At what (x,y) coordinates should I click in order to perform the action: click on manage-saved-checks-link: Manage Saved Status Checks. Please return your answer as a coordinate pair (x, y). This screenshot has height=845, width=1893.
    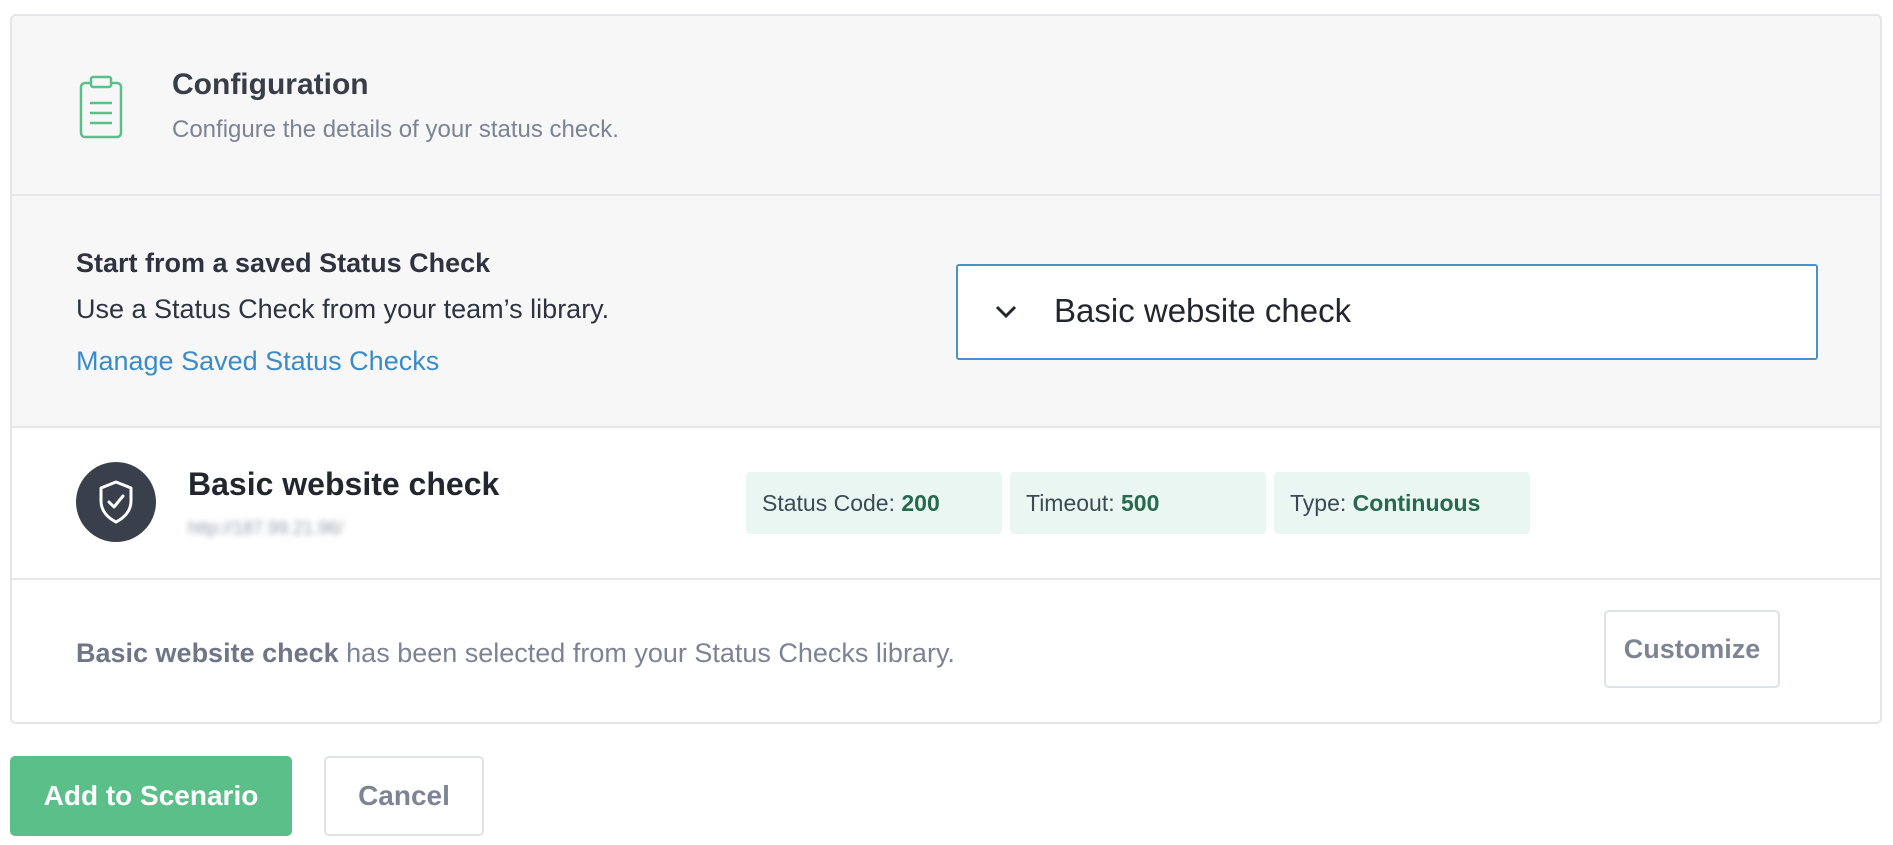
    Looking at the image, I should click on (257, 361).